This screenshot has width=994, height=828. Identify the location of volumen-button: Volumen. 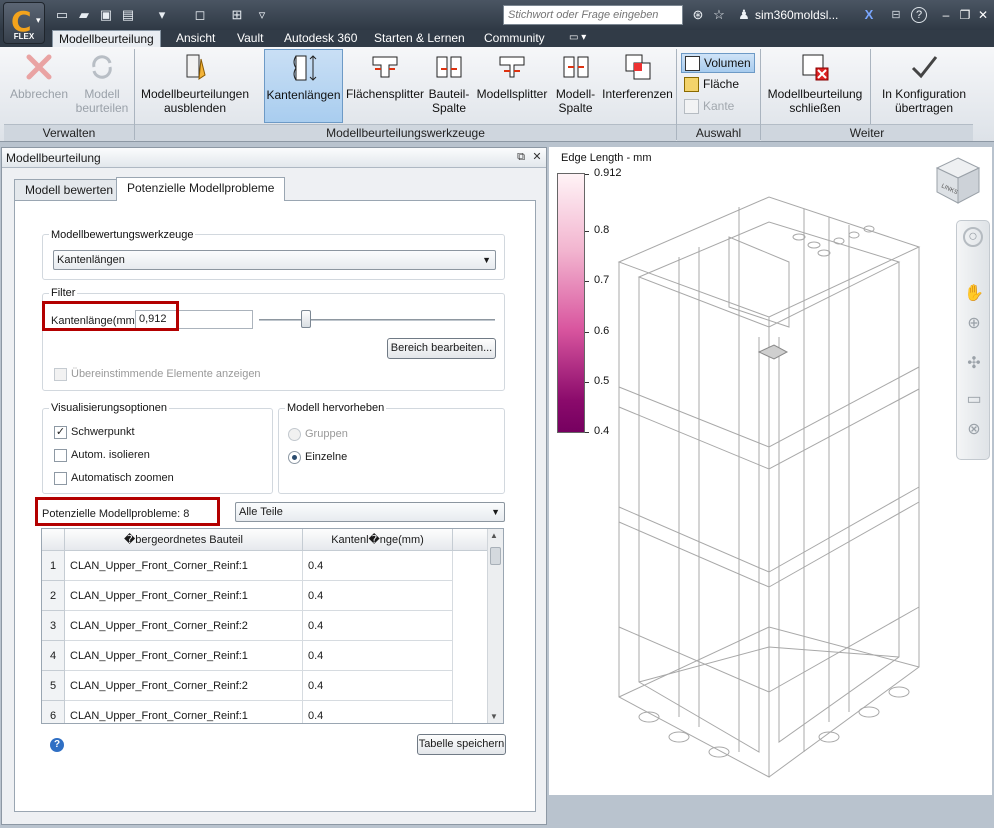
(718, 63).